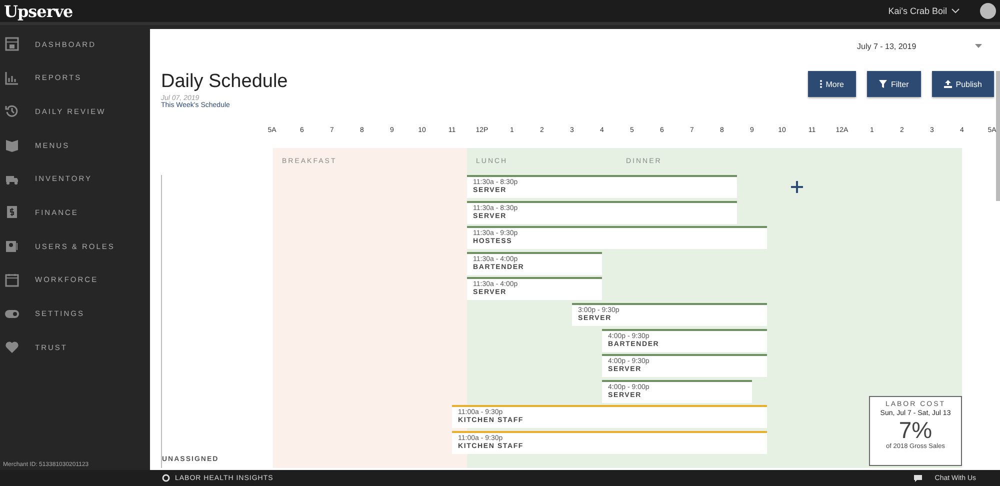 The height and width of the screenshot is (486, 1000). Describe the element at coordinates (919, 46) in the screenshot. I see `date-range-dropdown: July 7 - 13, 2019` at that location.